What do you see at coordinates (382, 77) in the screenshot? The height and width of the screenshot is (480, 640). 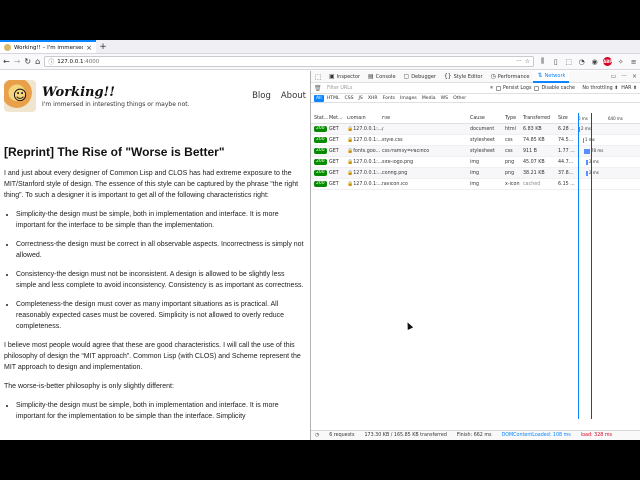 I see `tab-console: ▤ Console` at bounding box center [382, 77].